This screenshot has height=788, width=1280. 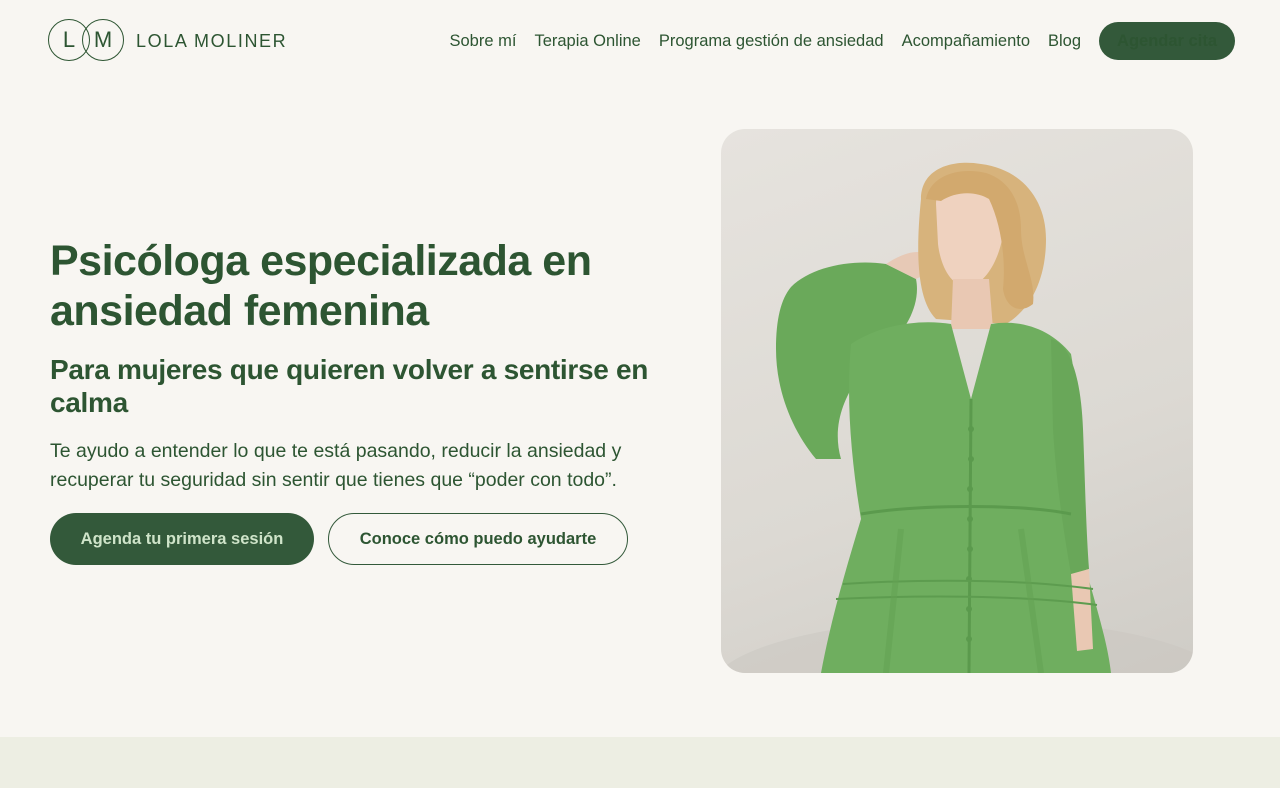 I want to click on nav-item-blog: Blog, so click(x=1064, y=41).